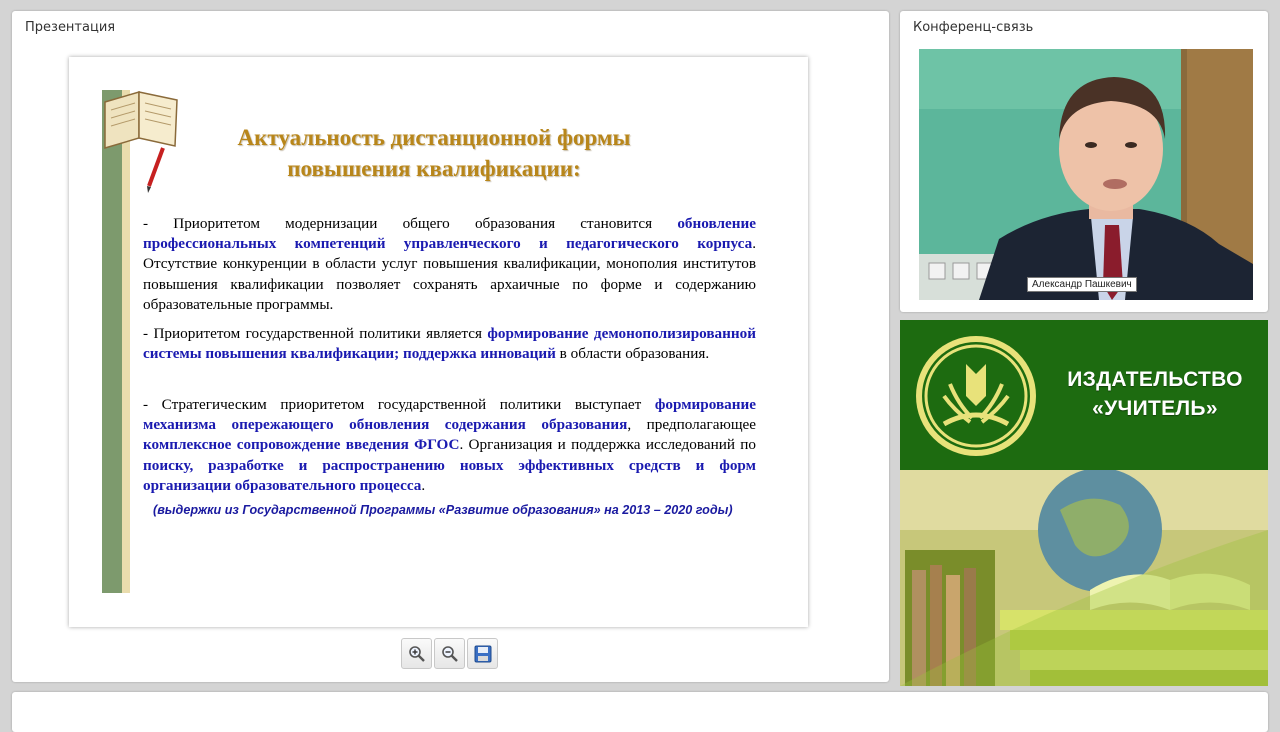 The width and height of the screenshot is (1280, 732). What do you see at coordinates (640, 712) in the screenshot?
I see `bottom-panel` at bounding box center [640, 712].